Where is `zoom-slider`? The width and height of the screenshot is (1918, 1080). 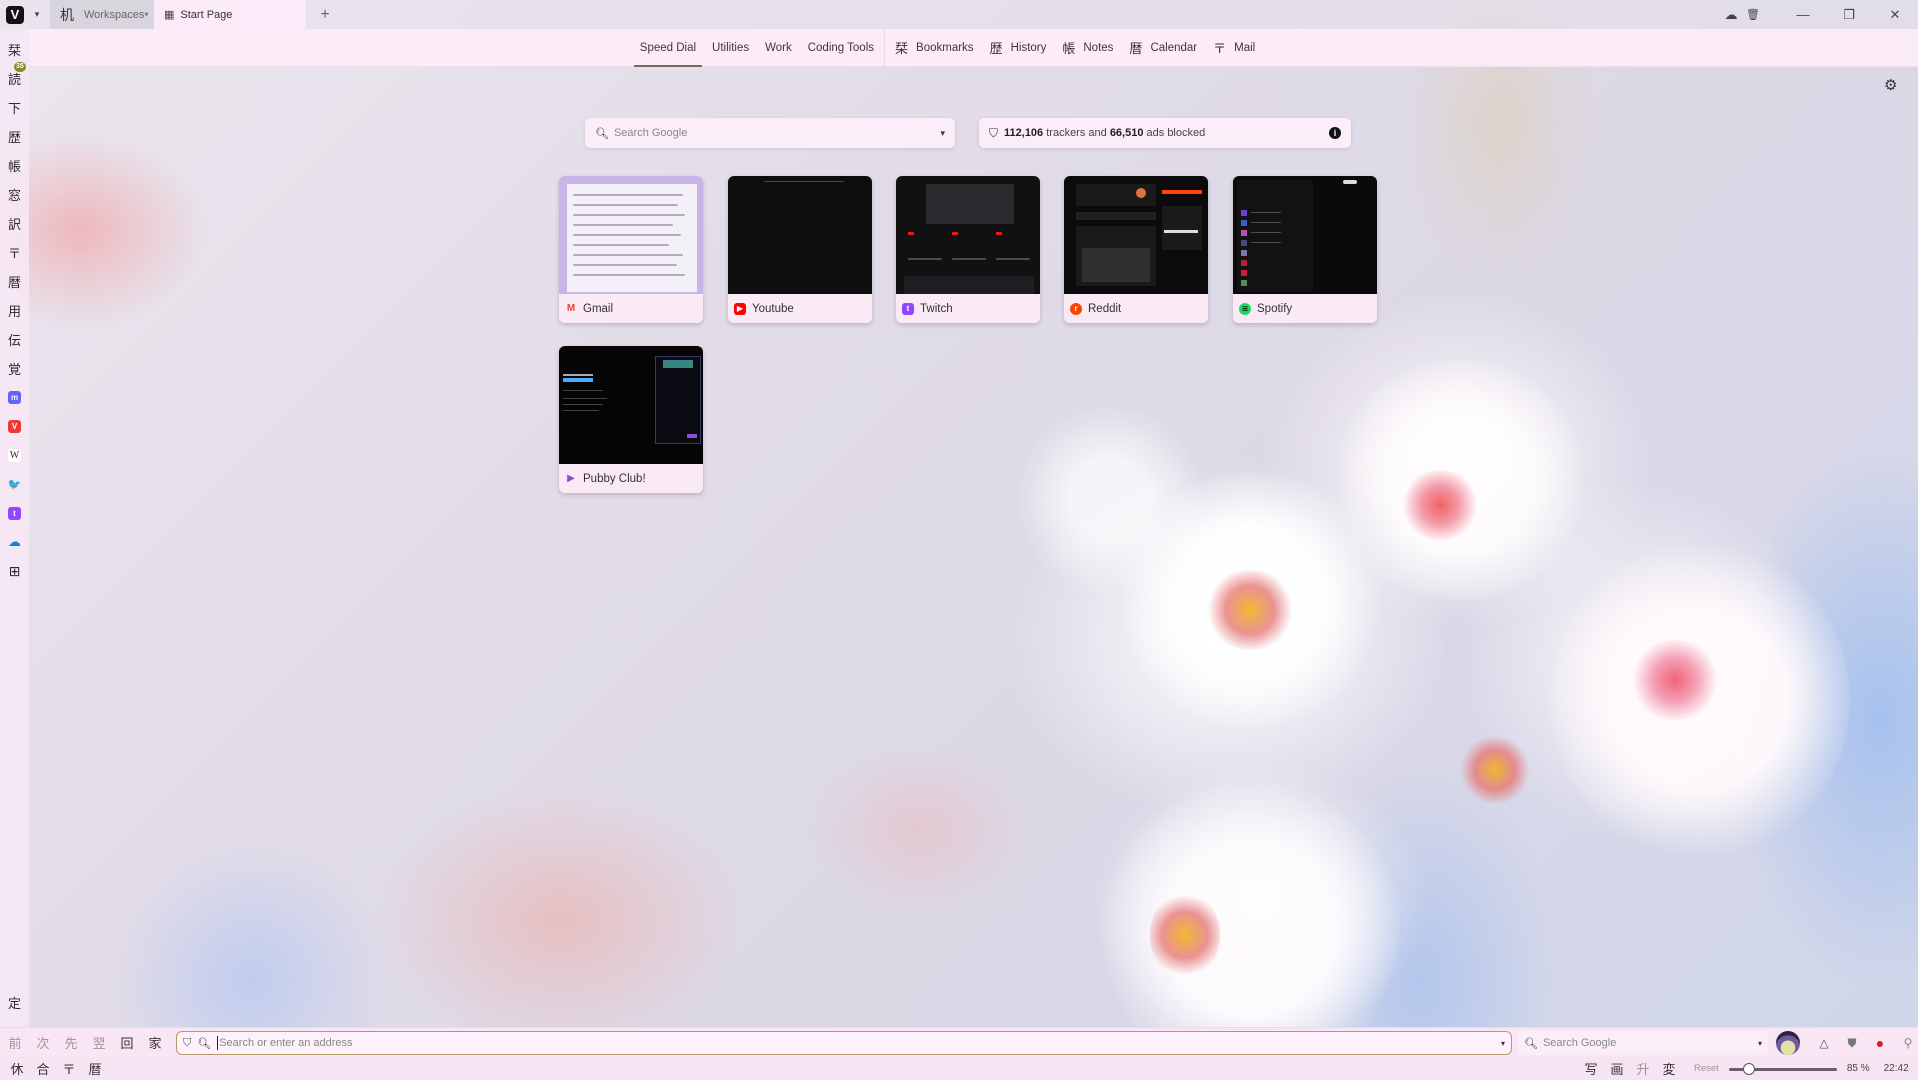 zoom-slider is located at coordinates (1782, 1068).